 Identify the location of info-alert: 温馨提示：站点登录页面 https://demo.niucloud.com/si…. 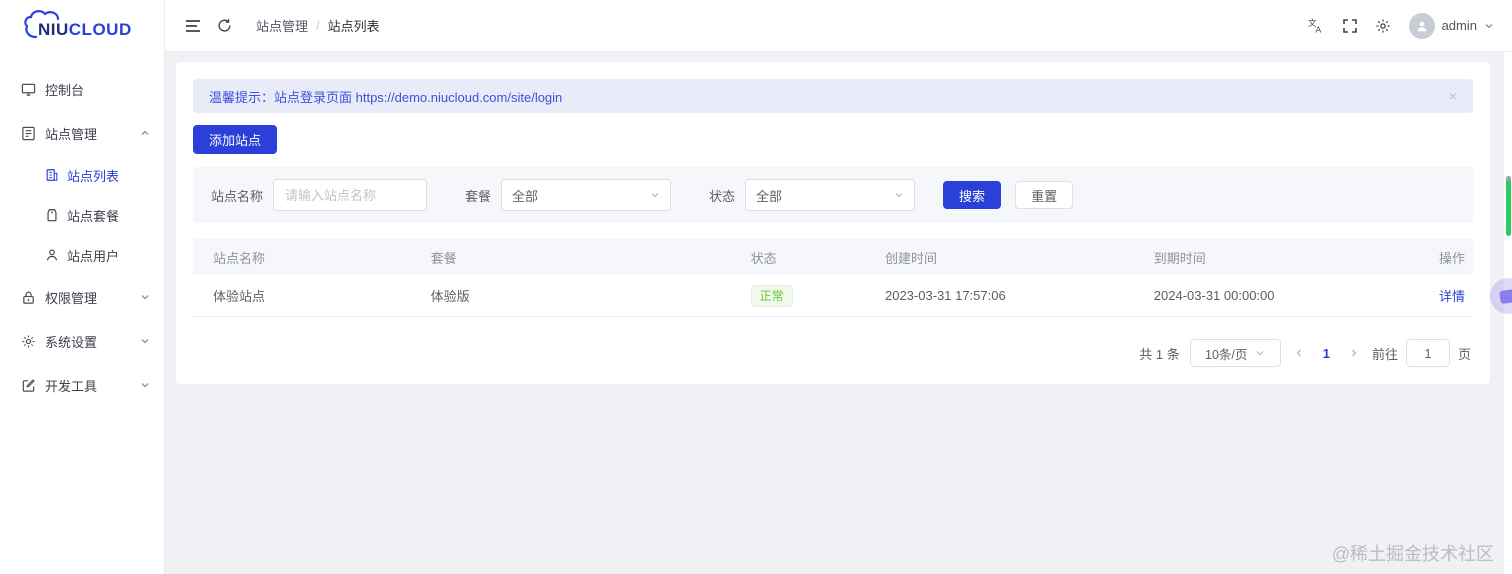
(833, 96).